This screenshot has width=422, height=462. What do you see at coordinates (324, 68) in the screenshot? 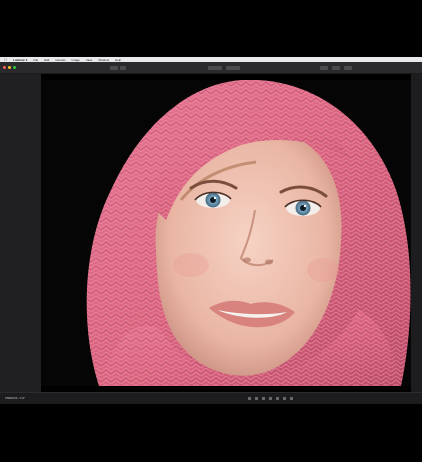
I see `toolbar-layers-button` at bounding box center [324, 68].